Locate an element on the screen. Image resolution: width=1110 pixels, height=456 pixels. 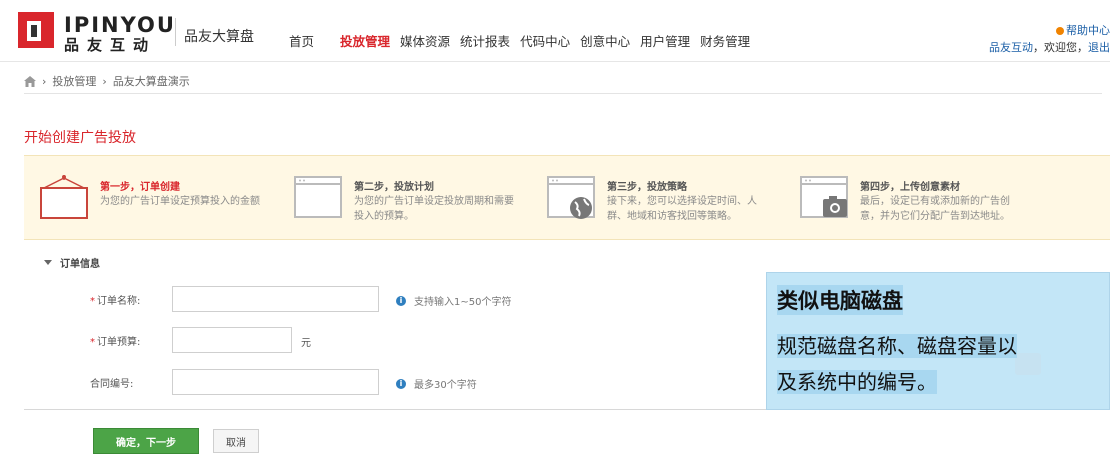
step-3-title: 第三步，投放策略 is located at coordinates (647, 187).